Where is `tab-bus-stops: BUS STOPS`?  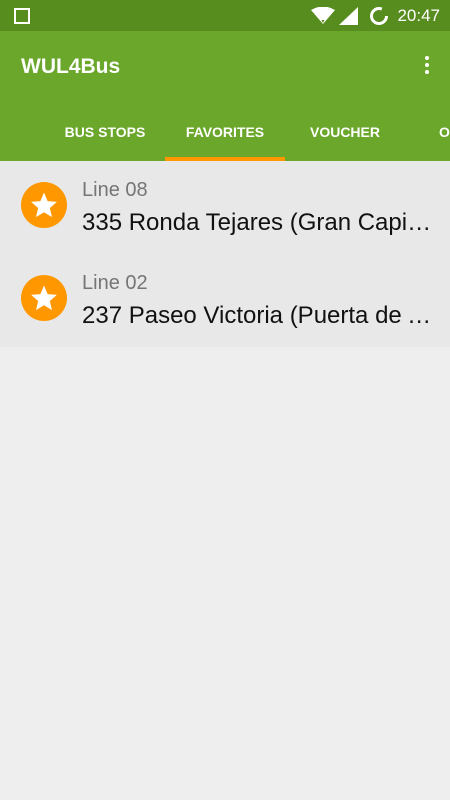
tab-bus-stops: BUS STOPS is located at coordinates (105, 133).